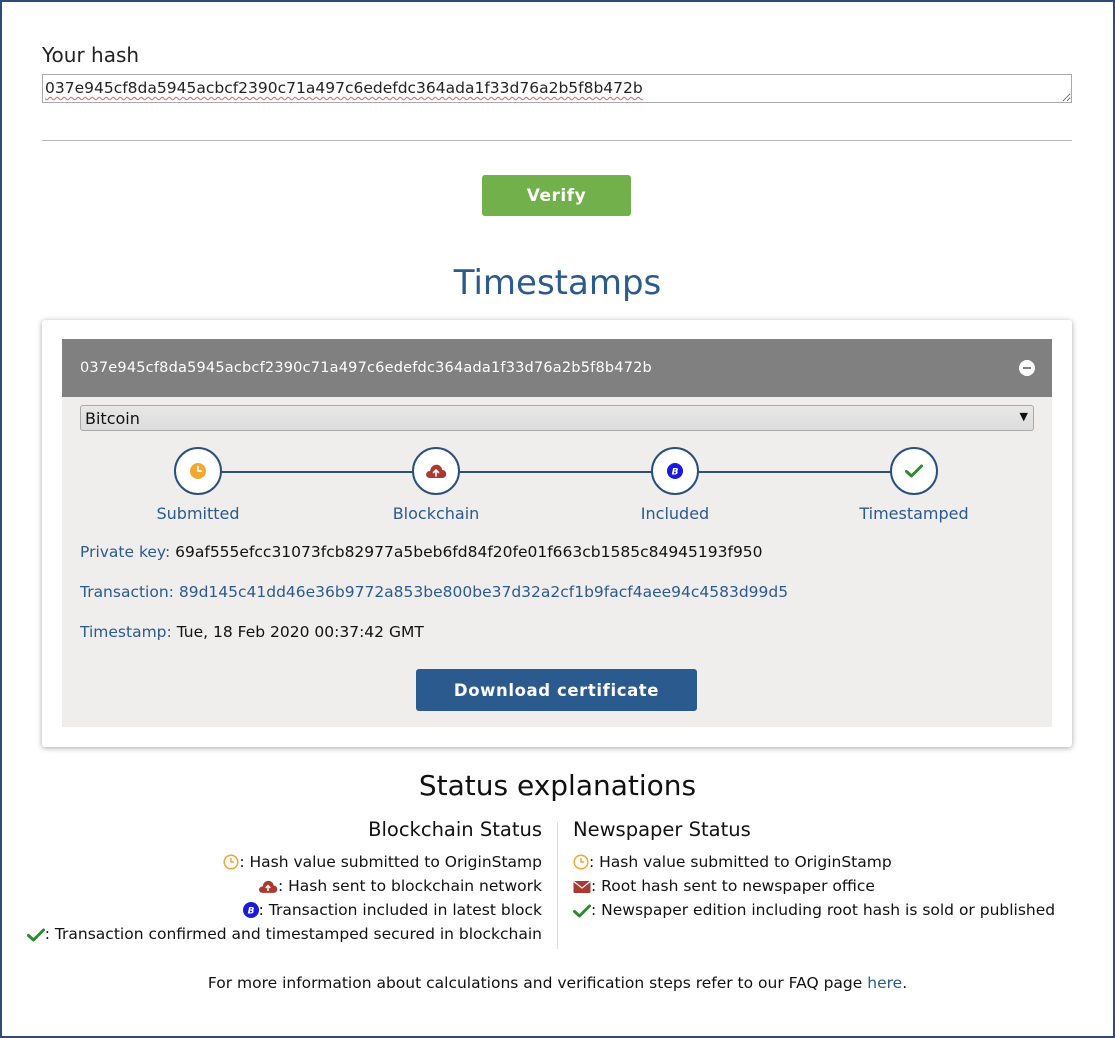 The width and height of the screenshot is (1115, 1038). What do you see at coordinates (436, 513) in the screenshot?
I see `step-label: Blockchain` at bounding box center [436, 513].